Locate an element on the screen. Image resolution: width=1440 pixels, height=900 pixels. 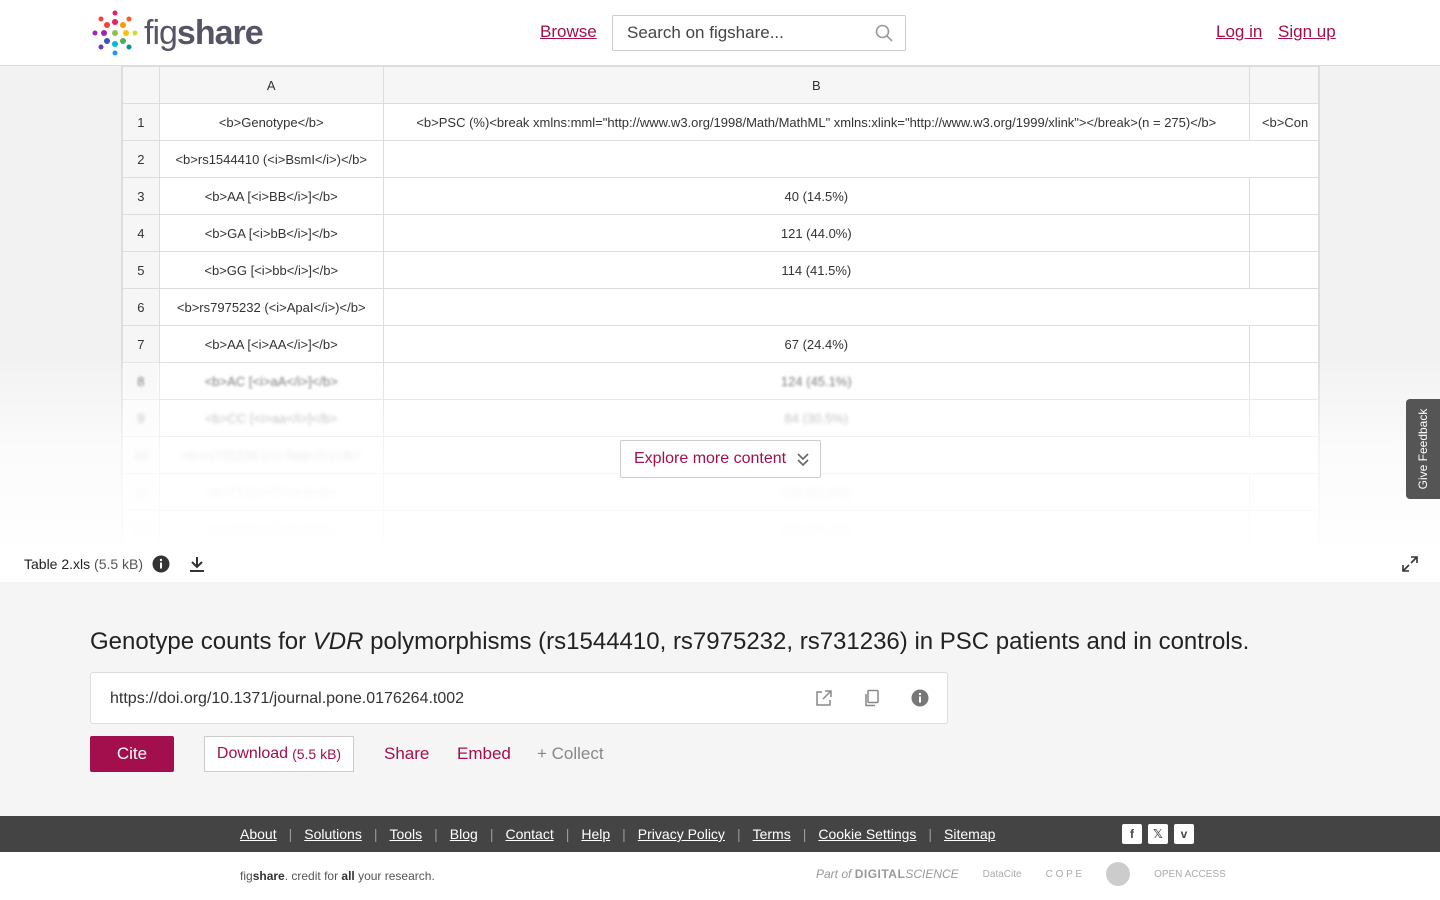
corner-header-cell is located at coordinates (141, 85).